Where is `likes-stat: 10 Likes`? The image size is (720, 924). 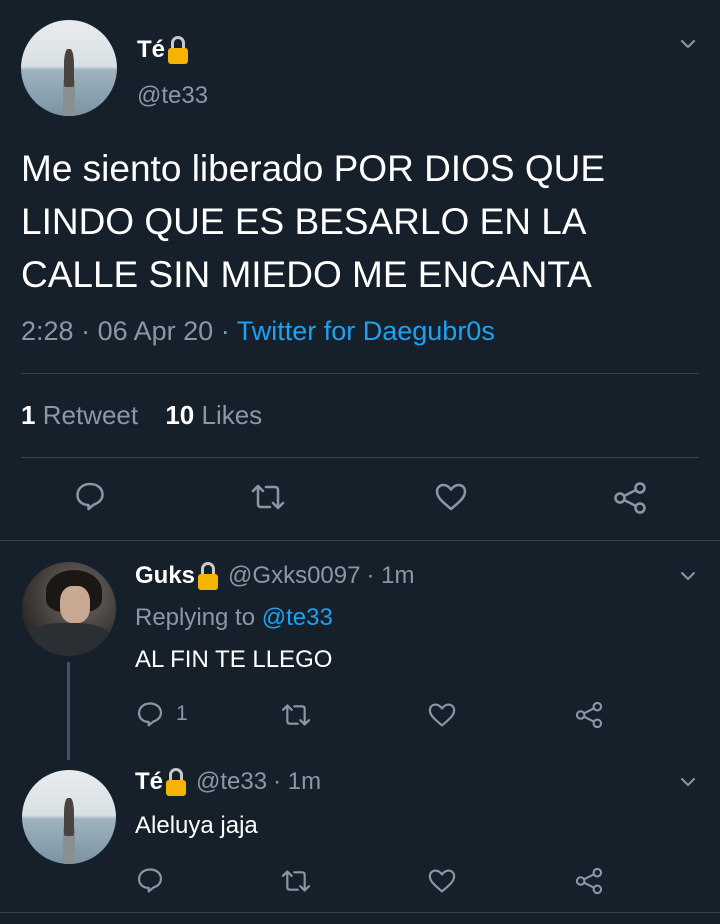 likes-stat: 10 Likes is located at coordinates (213, 415).